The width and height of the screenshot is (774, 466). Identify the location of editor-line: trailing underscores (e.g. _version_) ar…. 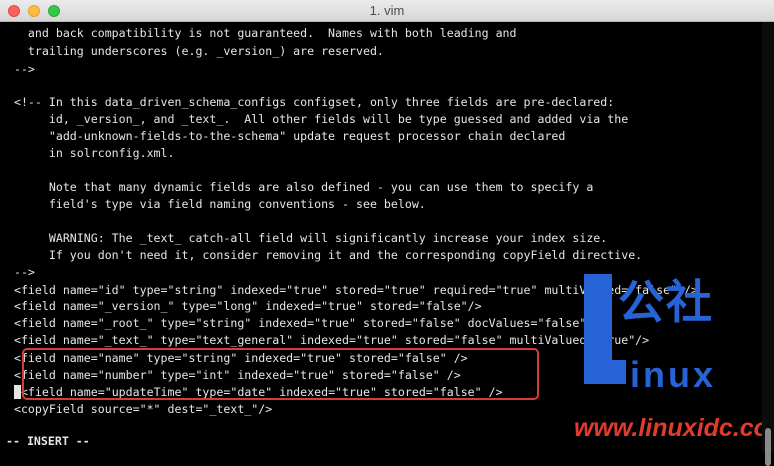
(192, 51).